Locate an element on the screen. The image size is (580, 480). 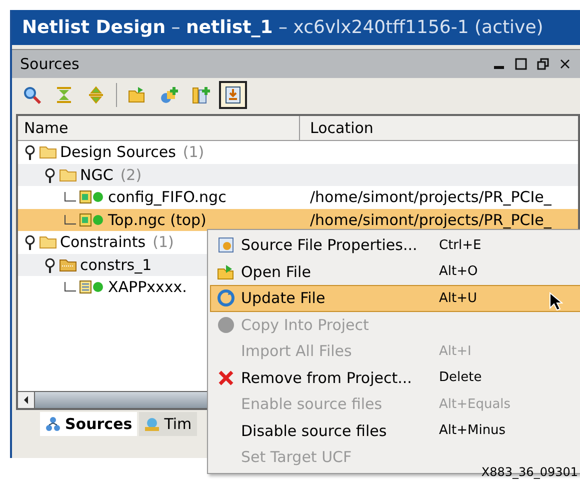
expand-all-icon is located at coordinates (96, 95).